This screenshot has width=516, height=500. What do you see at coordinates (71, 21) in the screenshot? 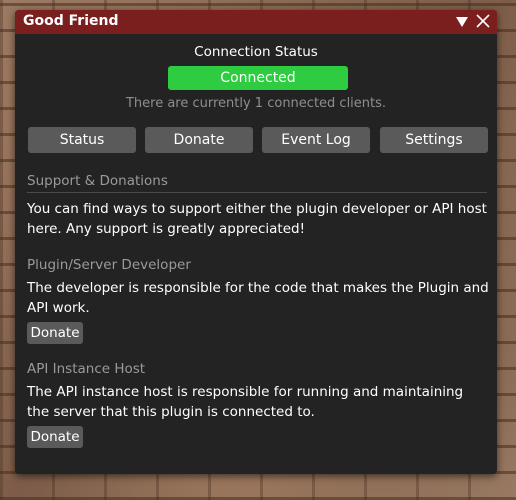
I see `window-title: Good Friend` at bounding box center [71, 21].